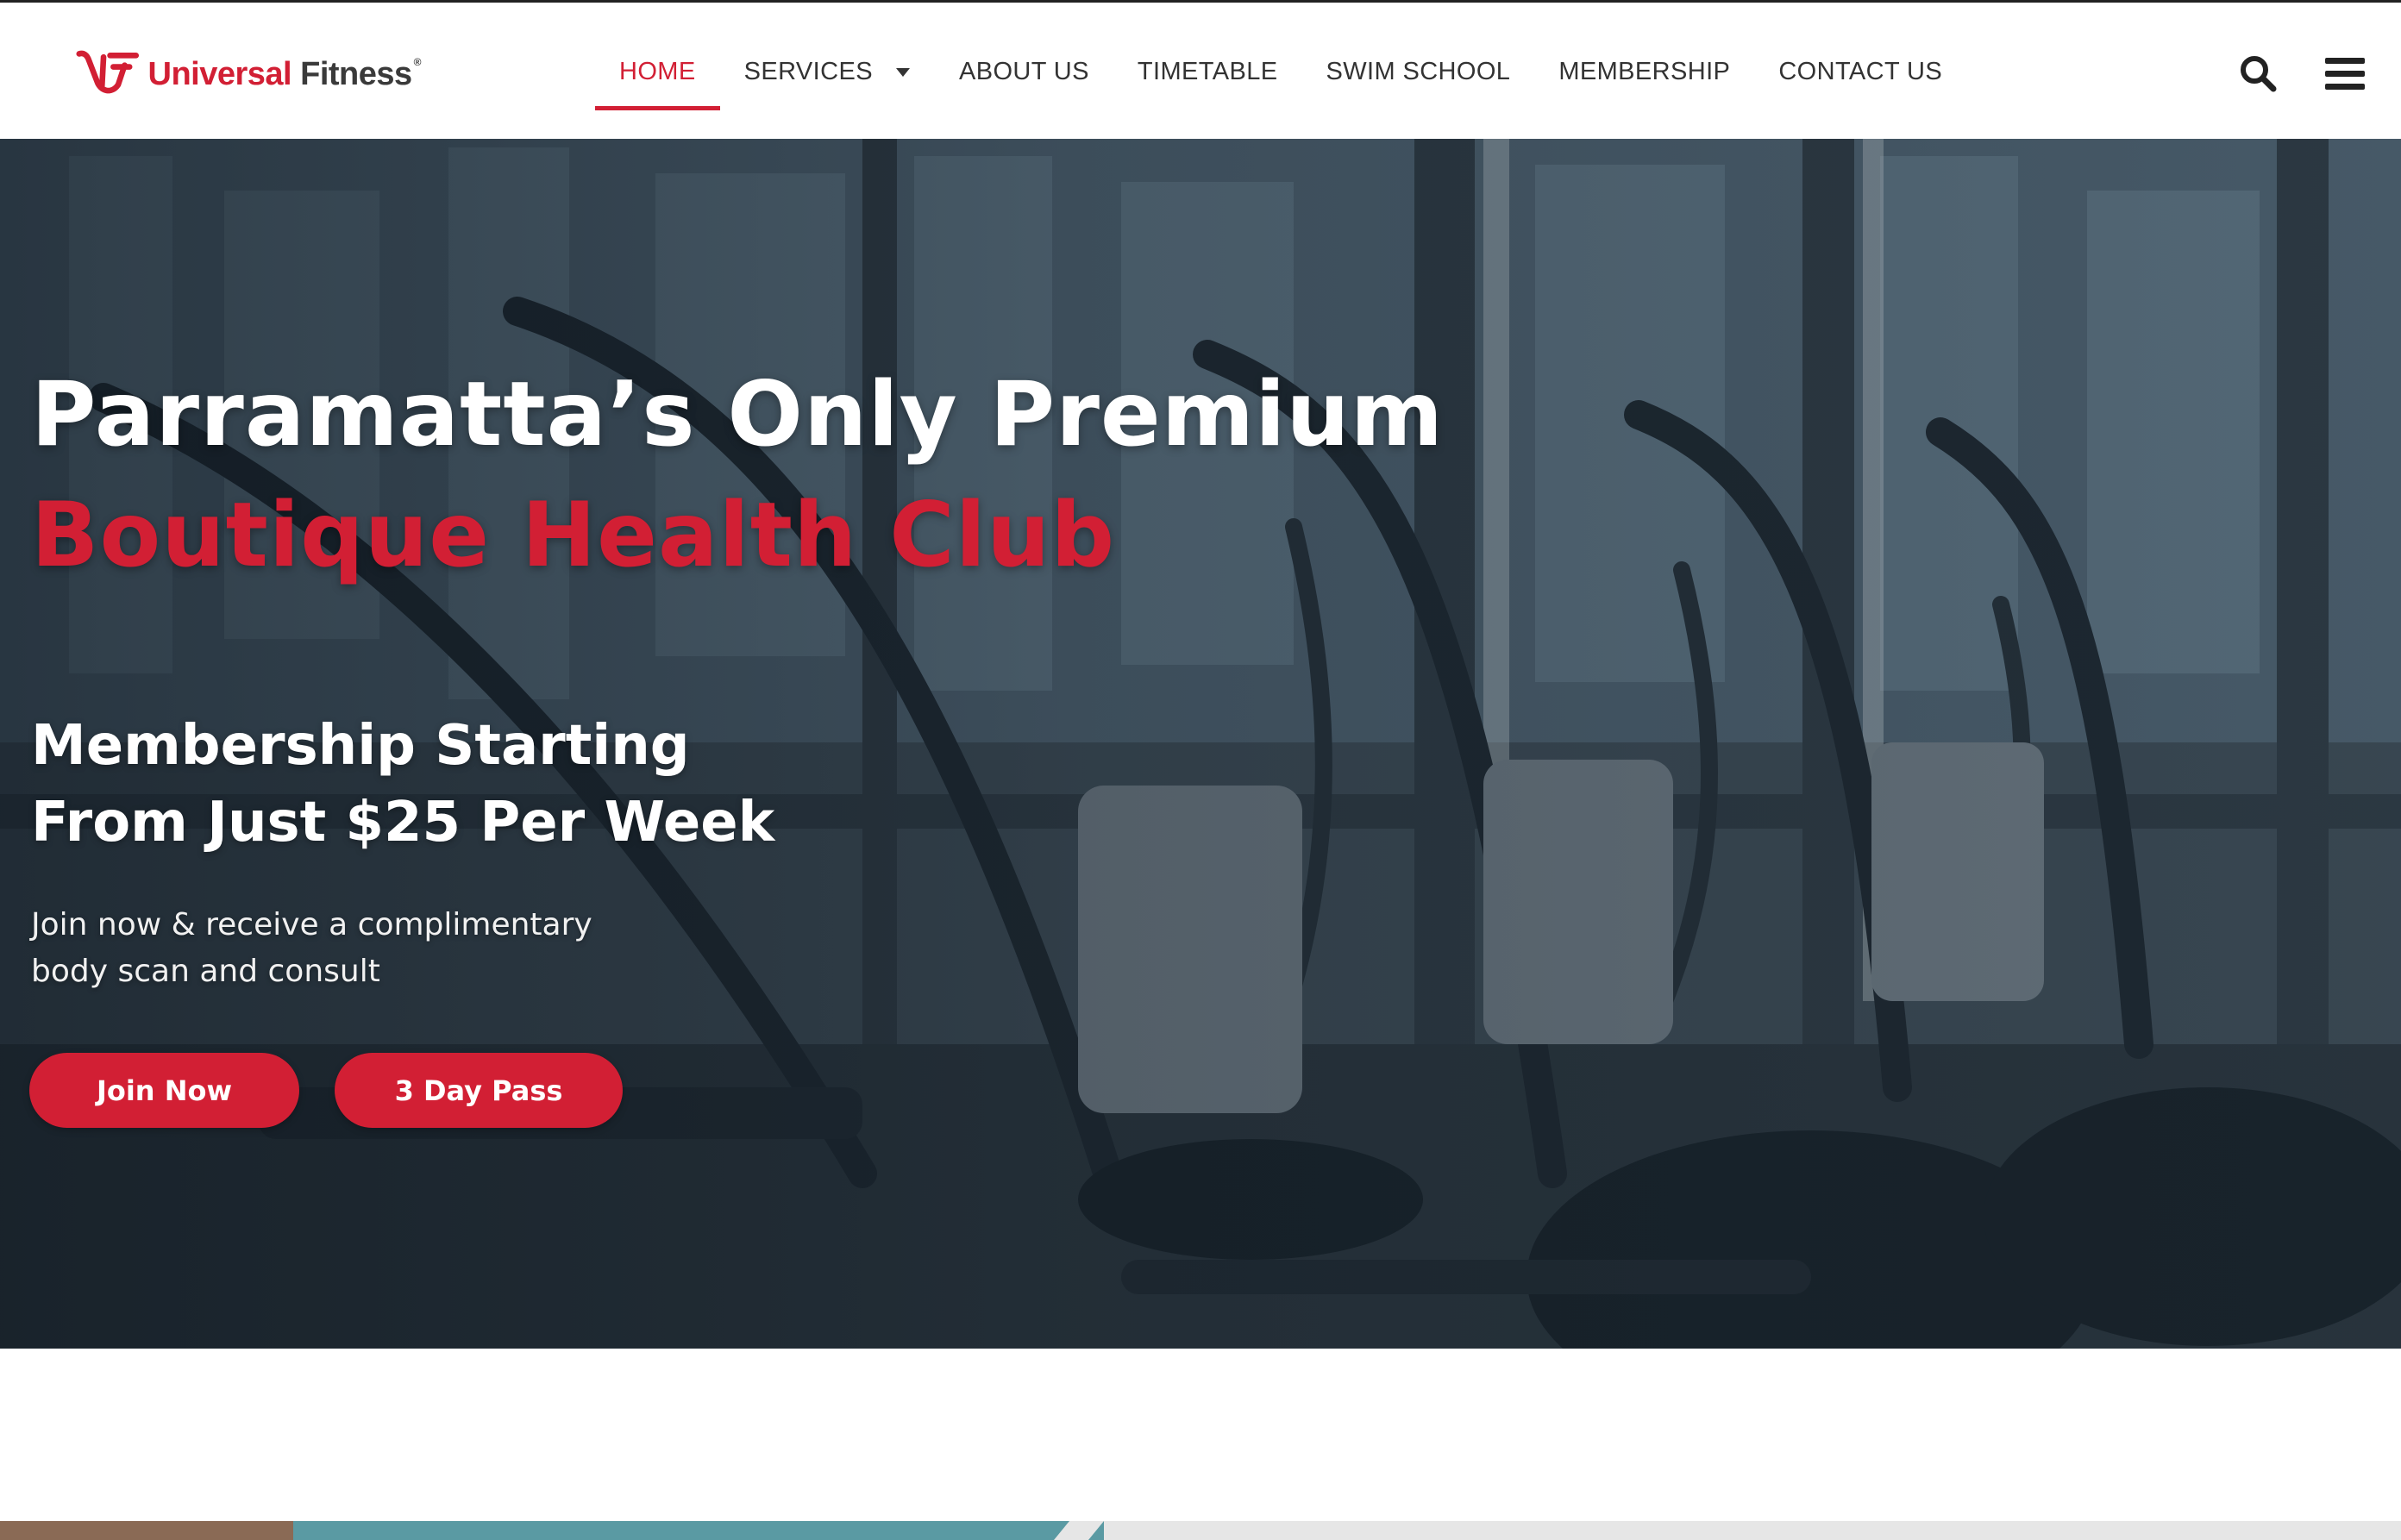  Describe the element at coordinates (2258, 73) in the screenshot. I see `search-icon` at that location.